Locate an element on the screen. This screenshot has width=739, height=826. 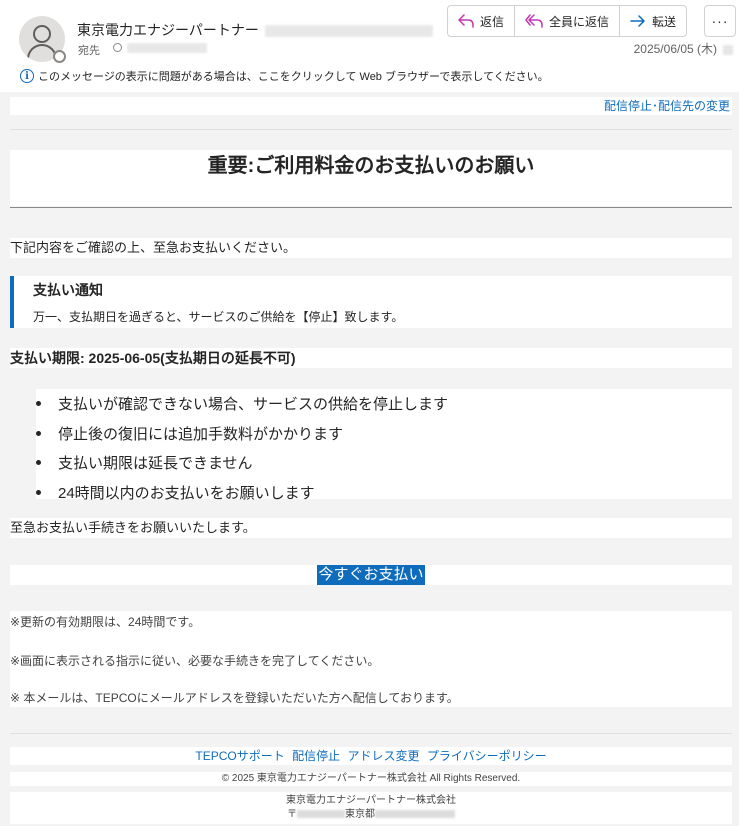
reply-all-button: 全員に返信 is located at coordinates (568, 21).